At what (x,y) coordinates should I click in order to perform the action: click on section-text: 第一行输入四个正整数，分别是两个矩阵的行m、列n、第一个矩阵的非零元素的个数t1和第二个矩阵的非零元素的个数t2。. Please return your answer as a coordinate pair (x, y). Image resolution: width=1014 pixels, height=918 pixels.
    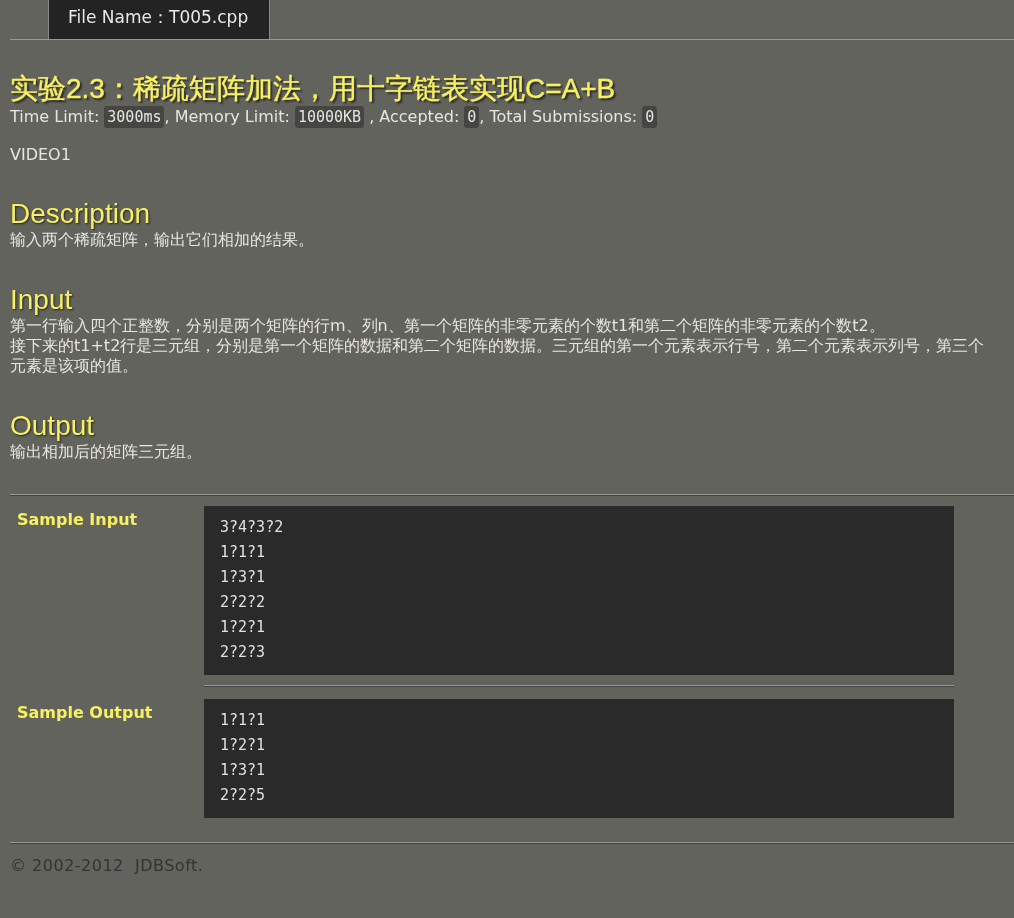
    Looking at the image, I should click on (448, 326).